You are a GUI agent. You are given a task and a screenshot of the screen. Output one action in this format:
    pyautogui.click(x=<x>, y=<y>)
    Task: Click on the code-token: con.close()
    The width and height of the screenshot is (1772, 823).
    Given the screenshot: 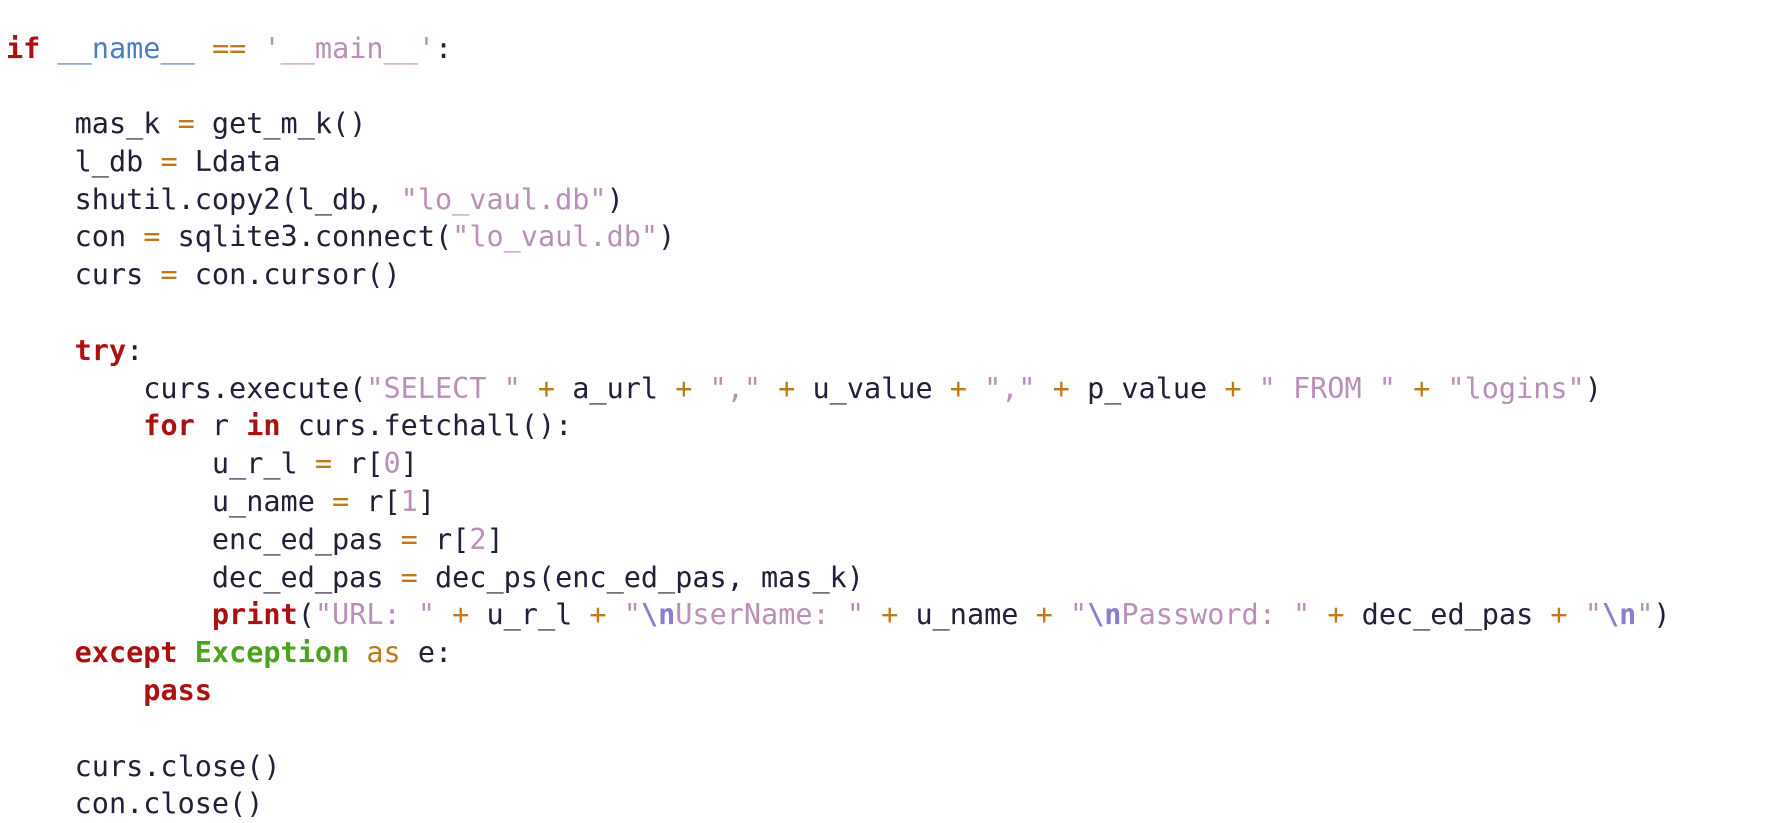 What is the action you would take?
    pyautogui.click(x=134, y=803)
    